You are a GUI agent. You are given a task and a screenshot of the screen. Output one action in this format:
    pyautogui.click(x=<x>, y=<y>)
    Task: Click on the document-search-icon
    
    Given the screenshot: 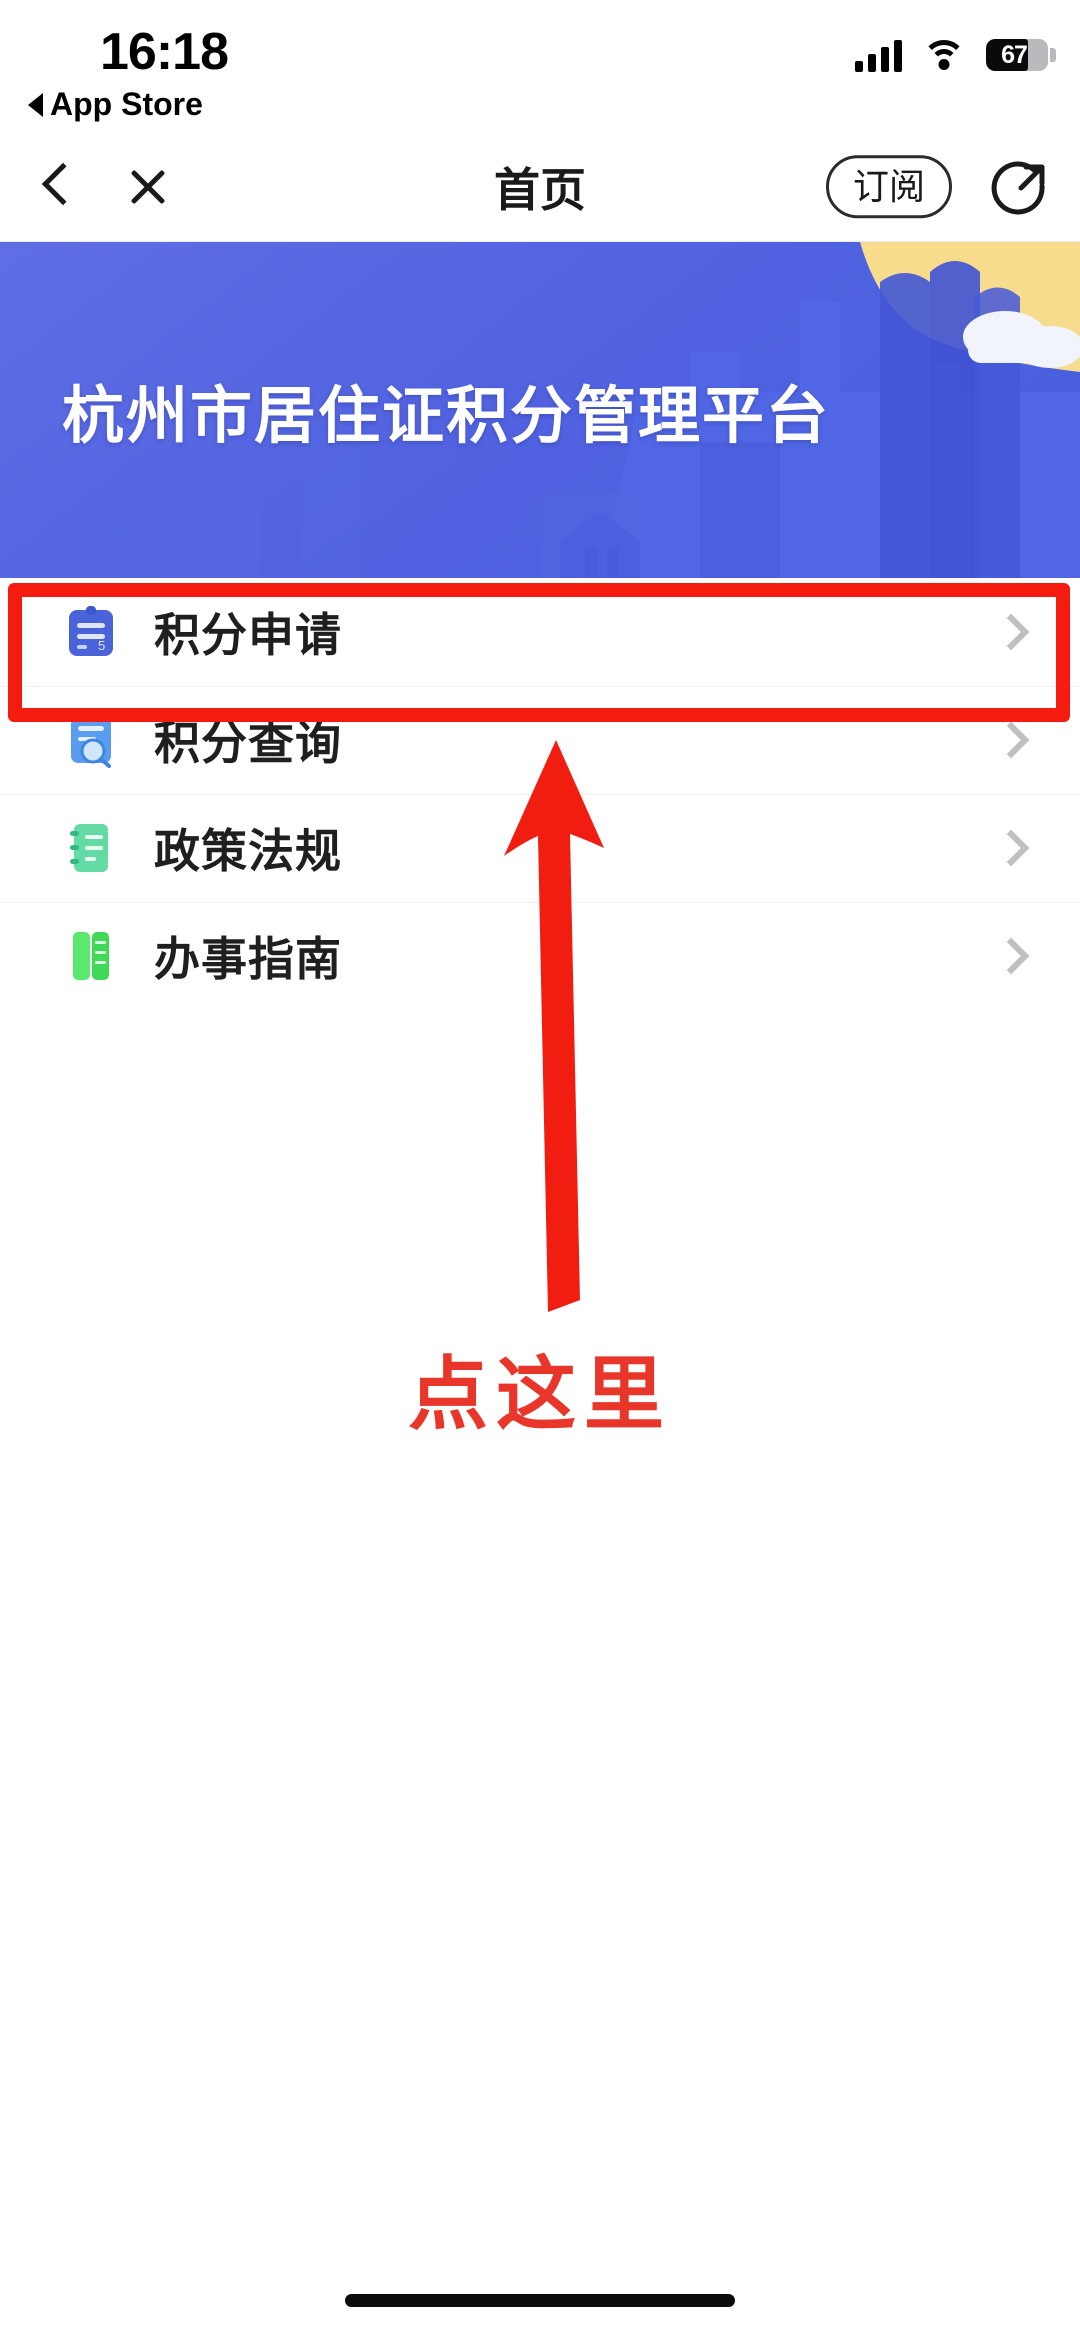 What is the action you would take?
    pyautogui.click(x=91, y=740)
    